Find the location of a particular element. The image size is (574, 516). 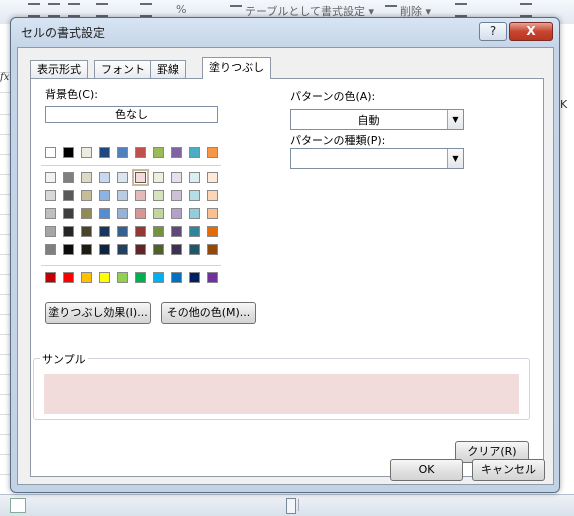

tab-border: 罫線 is located at coordinates (168, 69).